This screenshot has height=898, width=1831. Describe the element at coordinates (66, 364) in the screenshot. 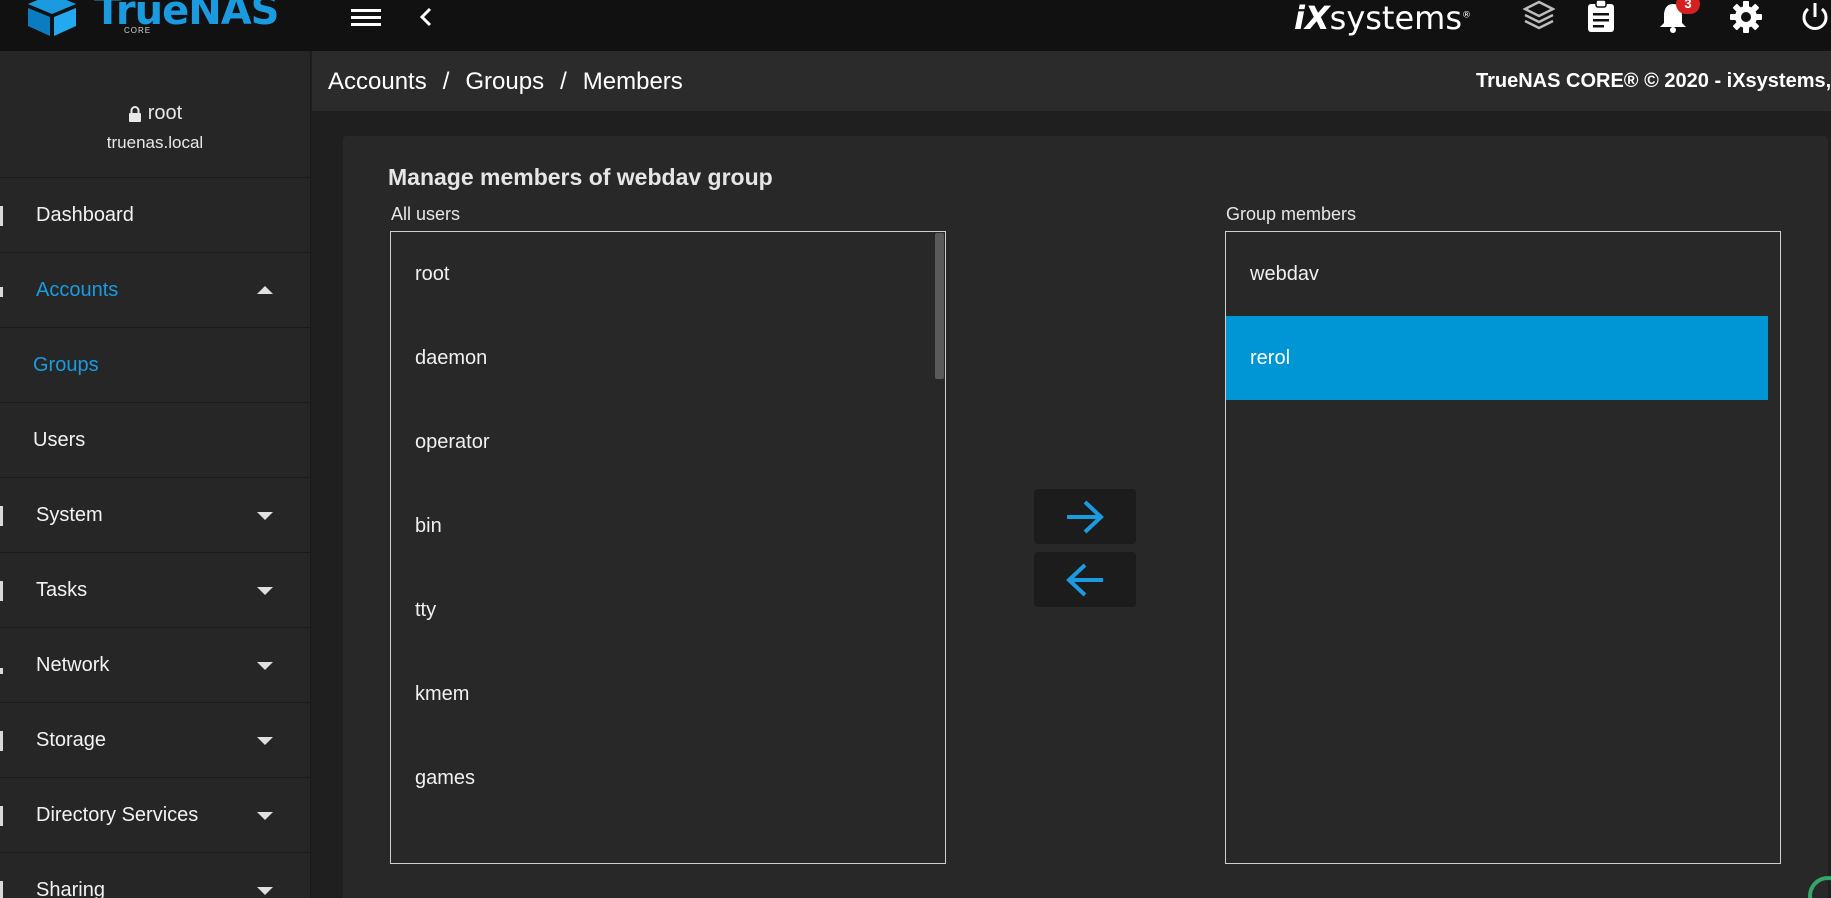

I see `sidebar-item-label: Groups` at that location.